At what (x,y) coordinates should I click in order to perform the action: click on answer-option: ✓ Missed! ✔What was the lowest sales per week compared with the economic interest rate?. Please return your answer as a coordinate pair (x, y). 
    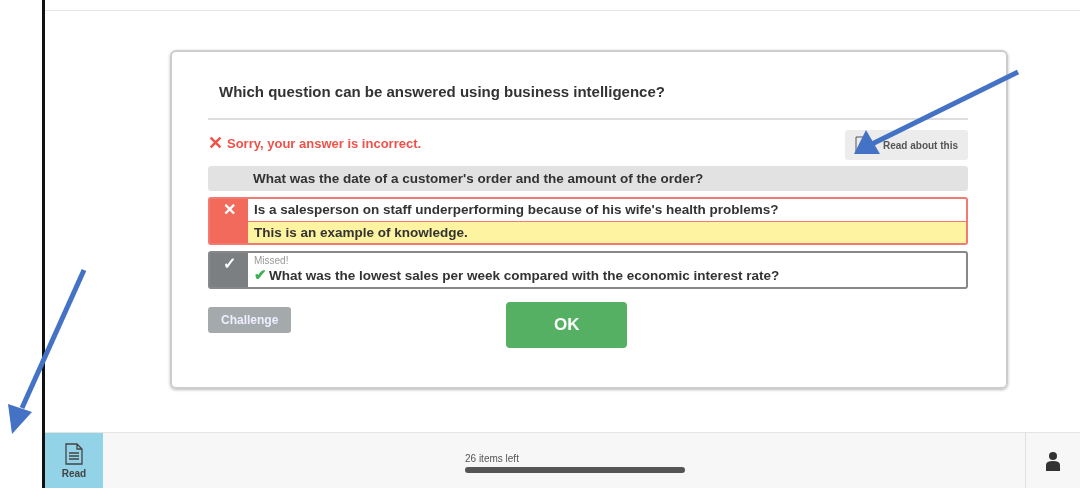
    Looking at the image, I should click on (588, 270).